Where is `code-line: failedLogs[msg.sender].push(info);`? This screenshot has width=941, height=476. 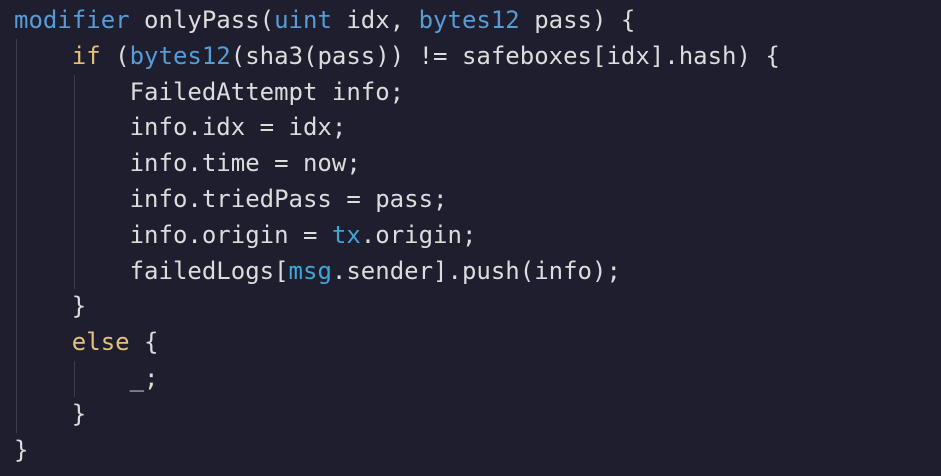
code-line: failedLogs[msg.sender].push(info); is located at coordinates (470, 272).